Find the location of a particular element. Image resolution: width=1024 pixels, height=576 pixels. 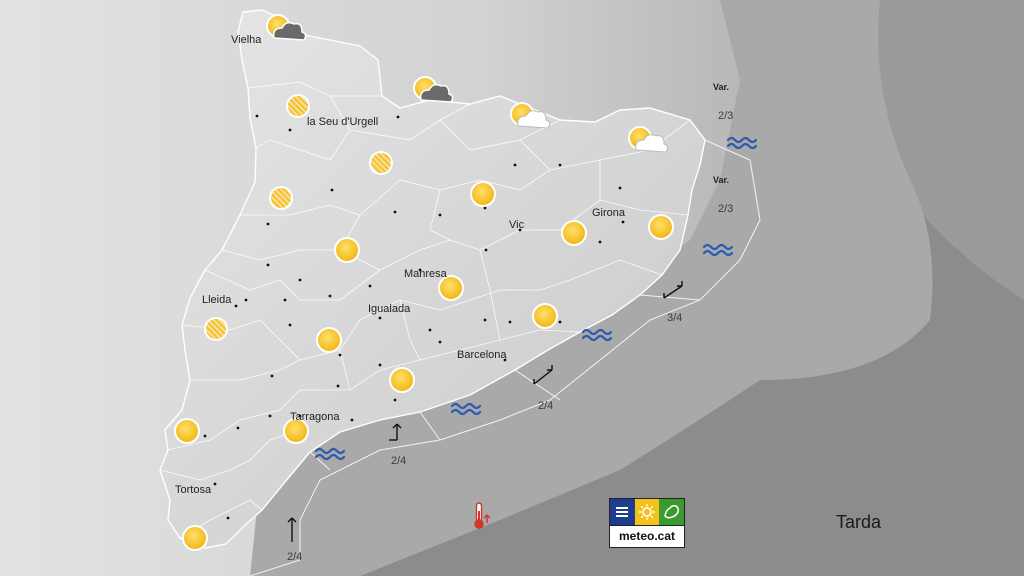

sea-state-label: 3/4 is located at coordinates (675, 318).